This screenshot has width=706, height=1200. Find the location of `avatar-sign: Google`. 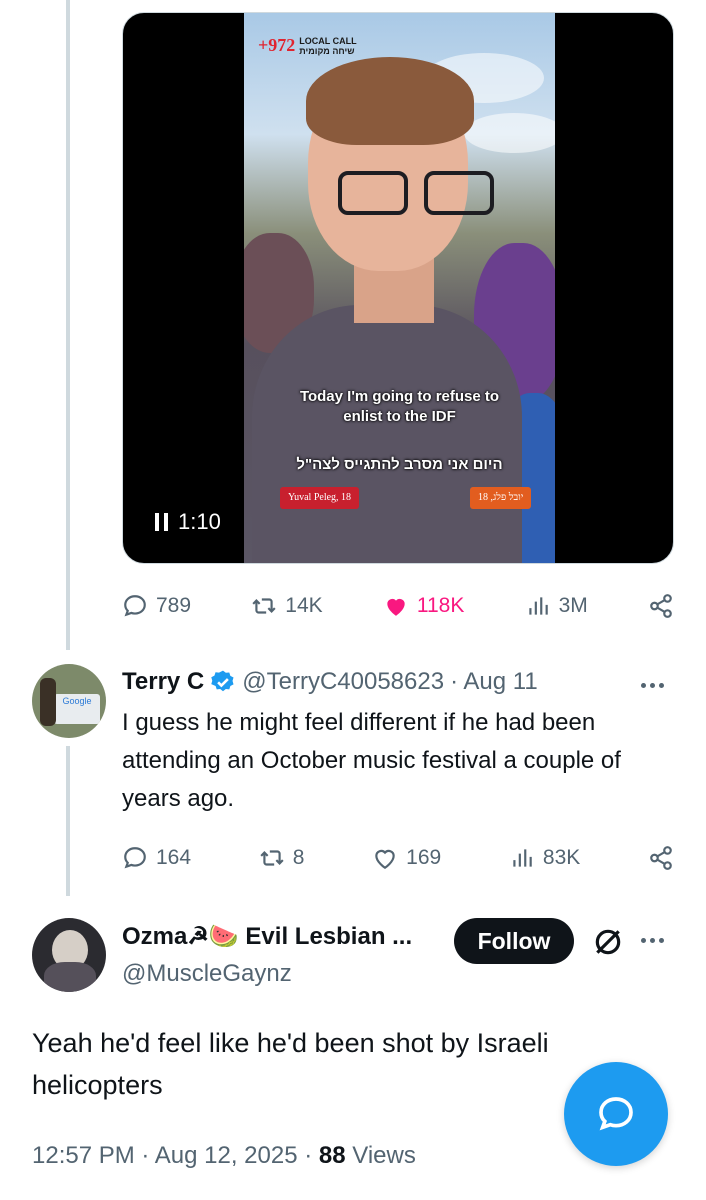

avatar-sign: Google is located at coordinates (77, 709).